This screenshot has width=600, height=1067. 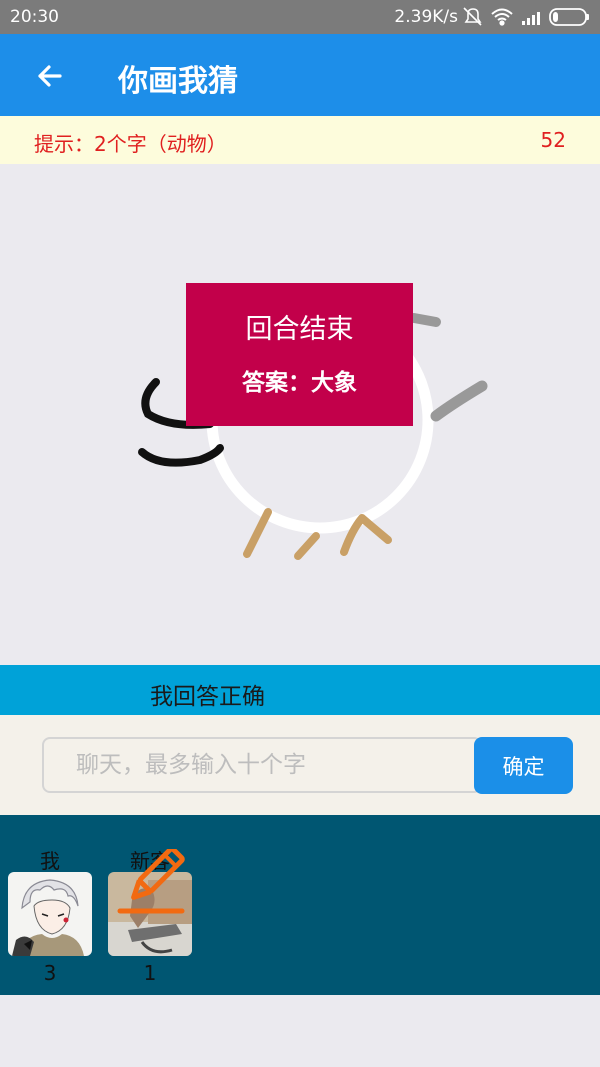 I want to click on player-card-me: 我 3, so click(x=50, y=905).